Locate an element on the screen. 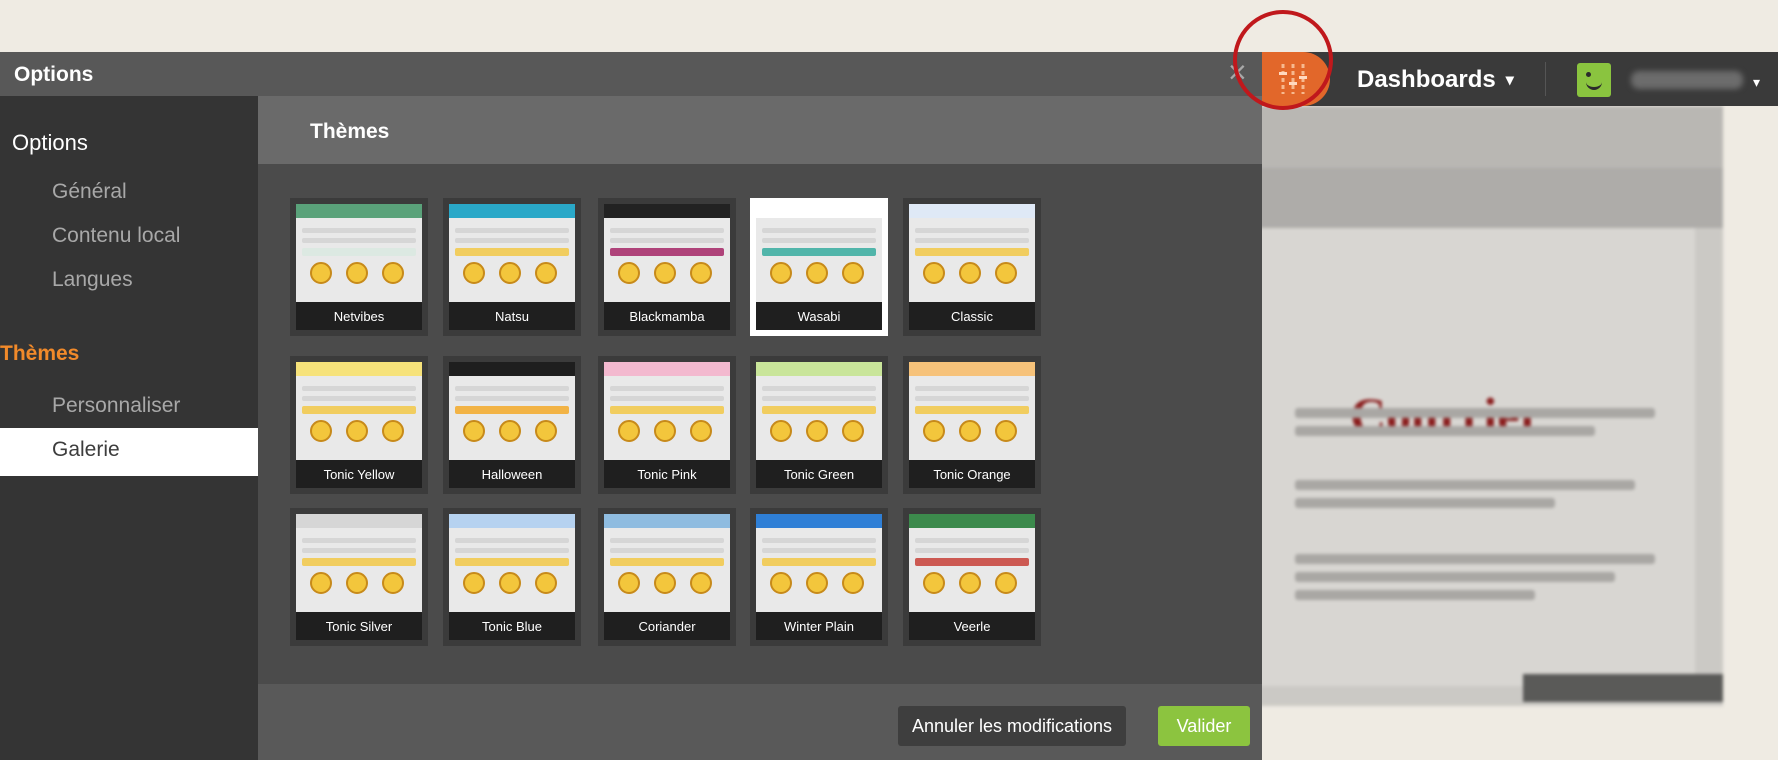 The width and height of the screenshot is (1778, 760). user-menu-chevron-icon: ▾ is located at coordinates (1756, 82).